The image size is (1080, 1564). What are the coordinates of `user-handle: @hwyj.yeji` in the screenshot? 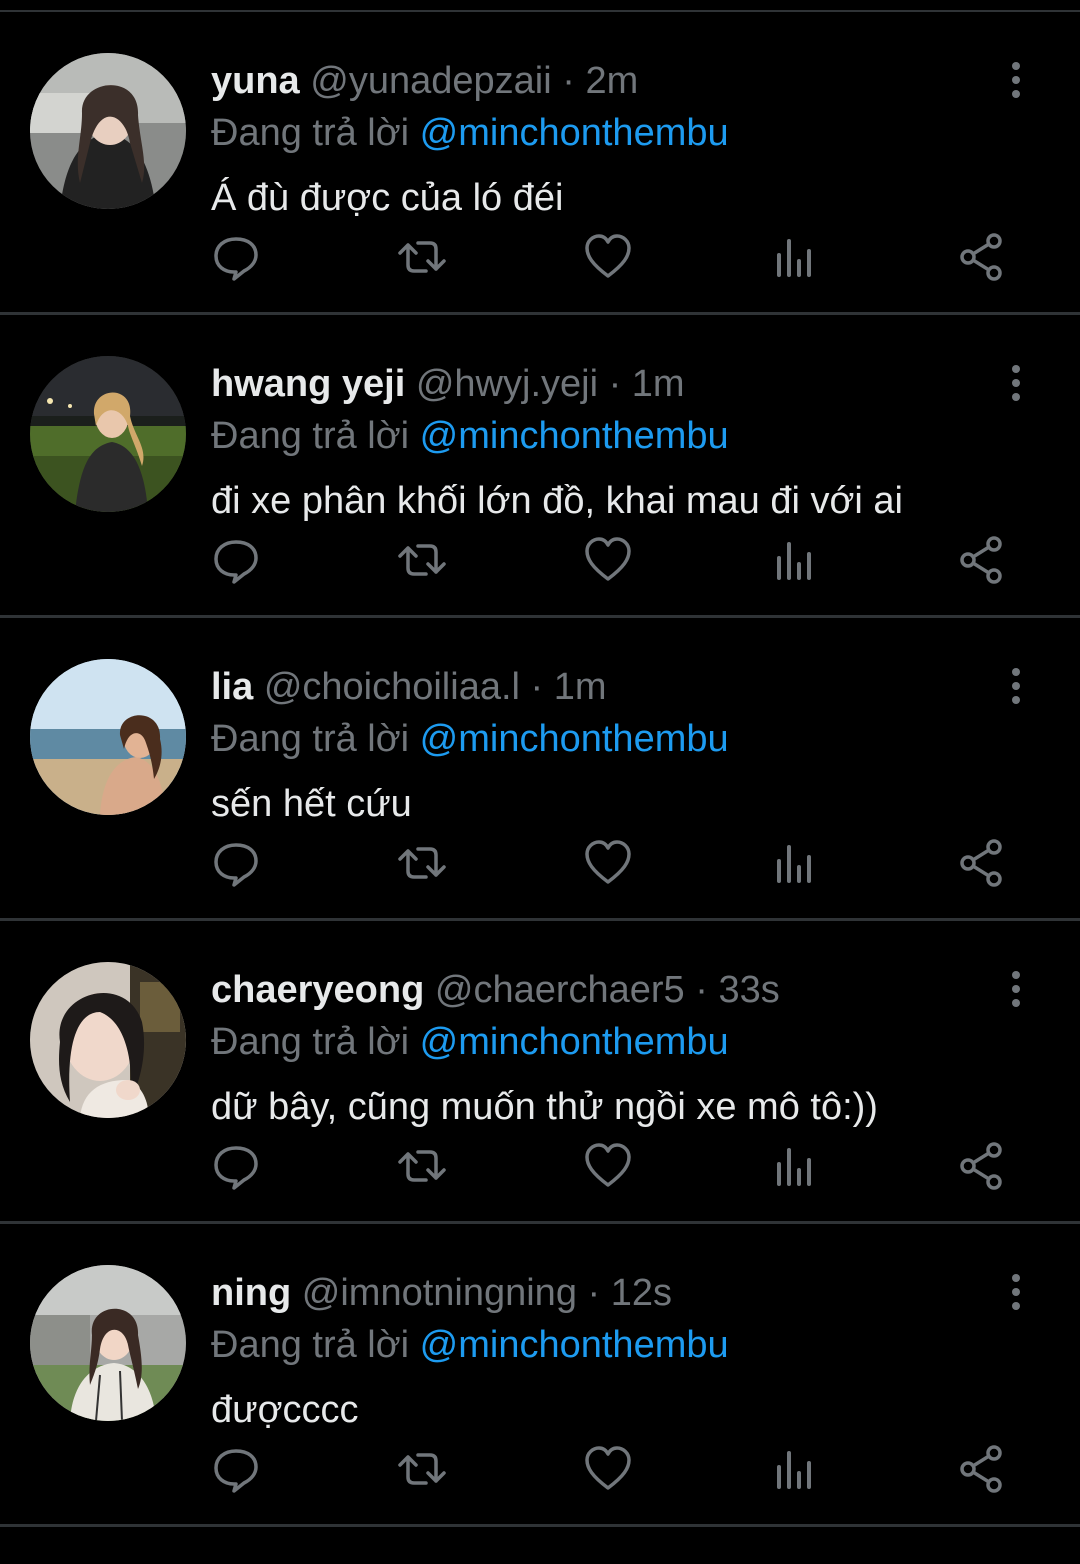 It's located at (507, 384).